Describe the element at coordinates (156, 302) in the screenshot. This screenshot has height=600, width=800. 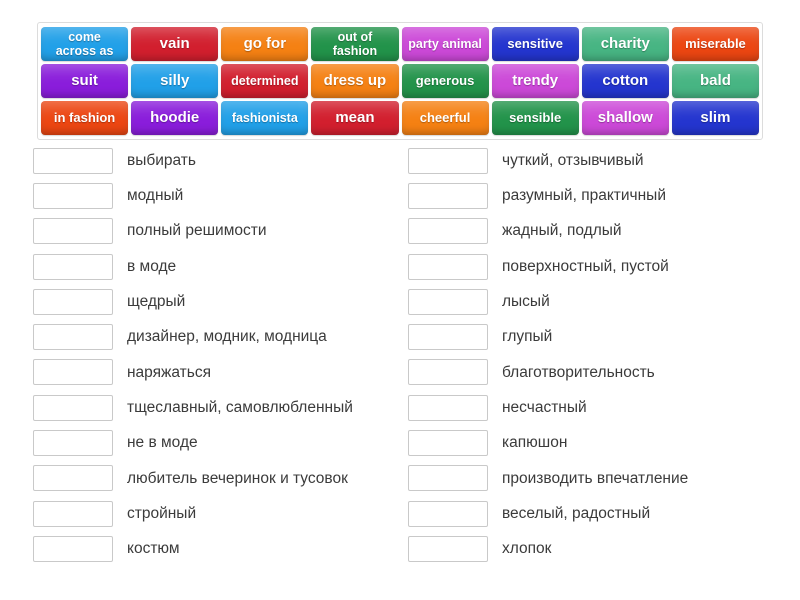
I see `answer-label: щедрый` at that location.